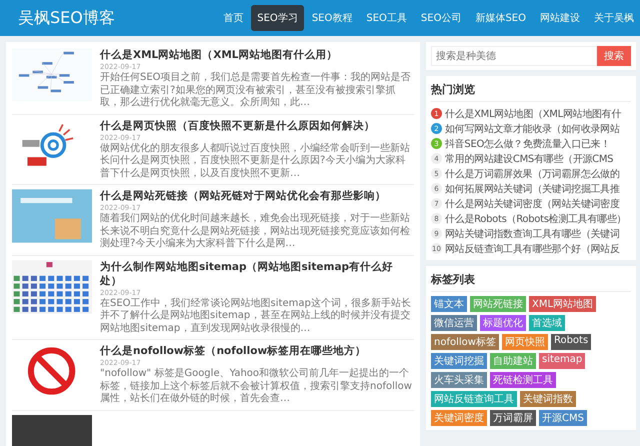 The image size is (640, 446). Describe the element at coordinates (548, 399) in the screenshot. I see `tag-link: 关键词指数` at that location.